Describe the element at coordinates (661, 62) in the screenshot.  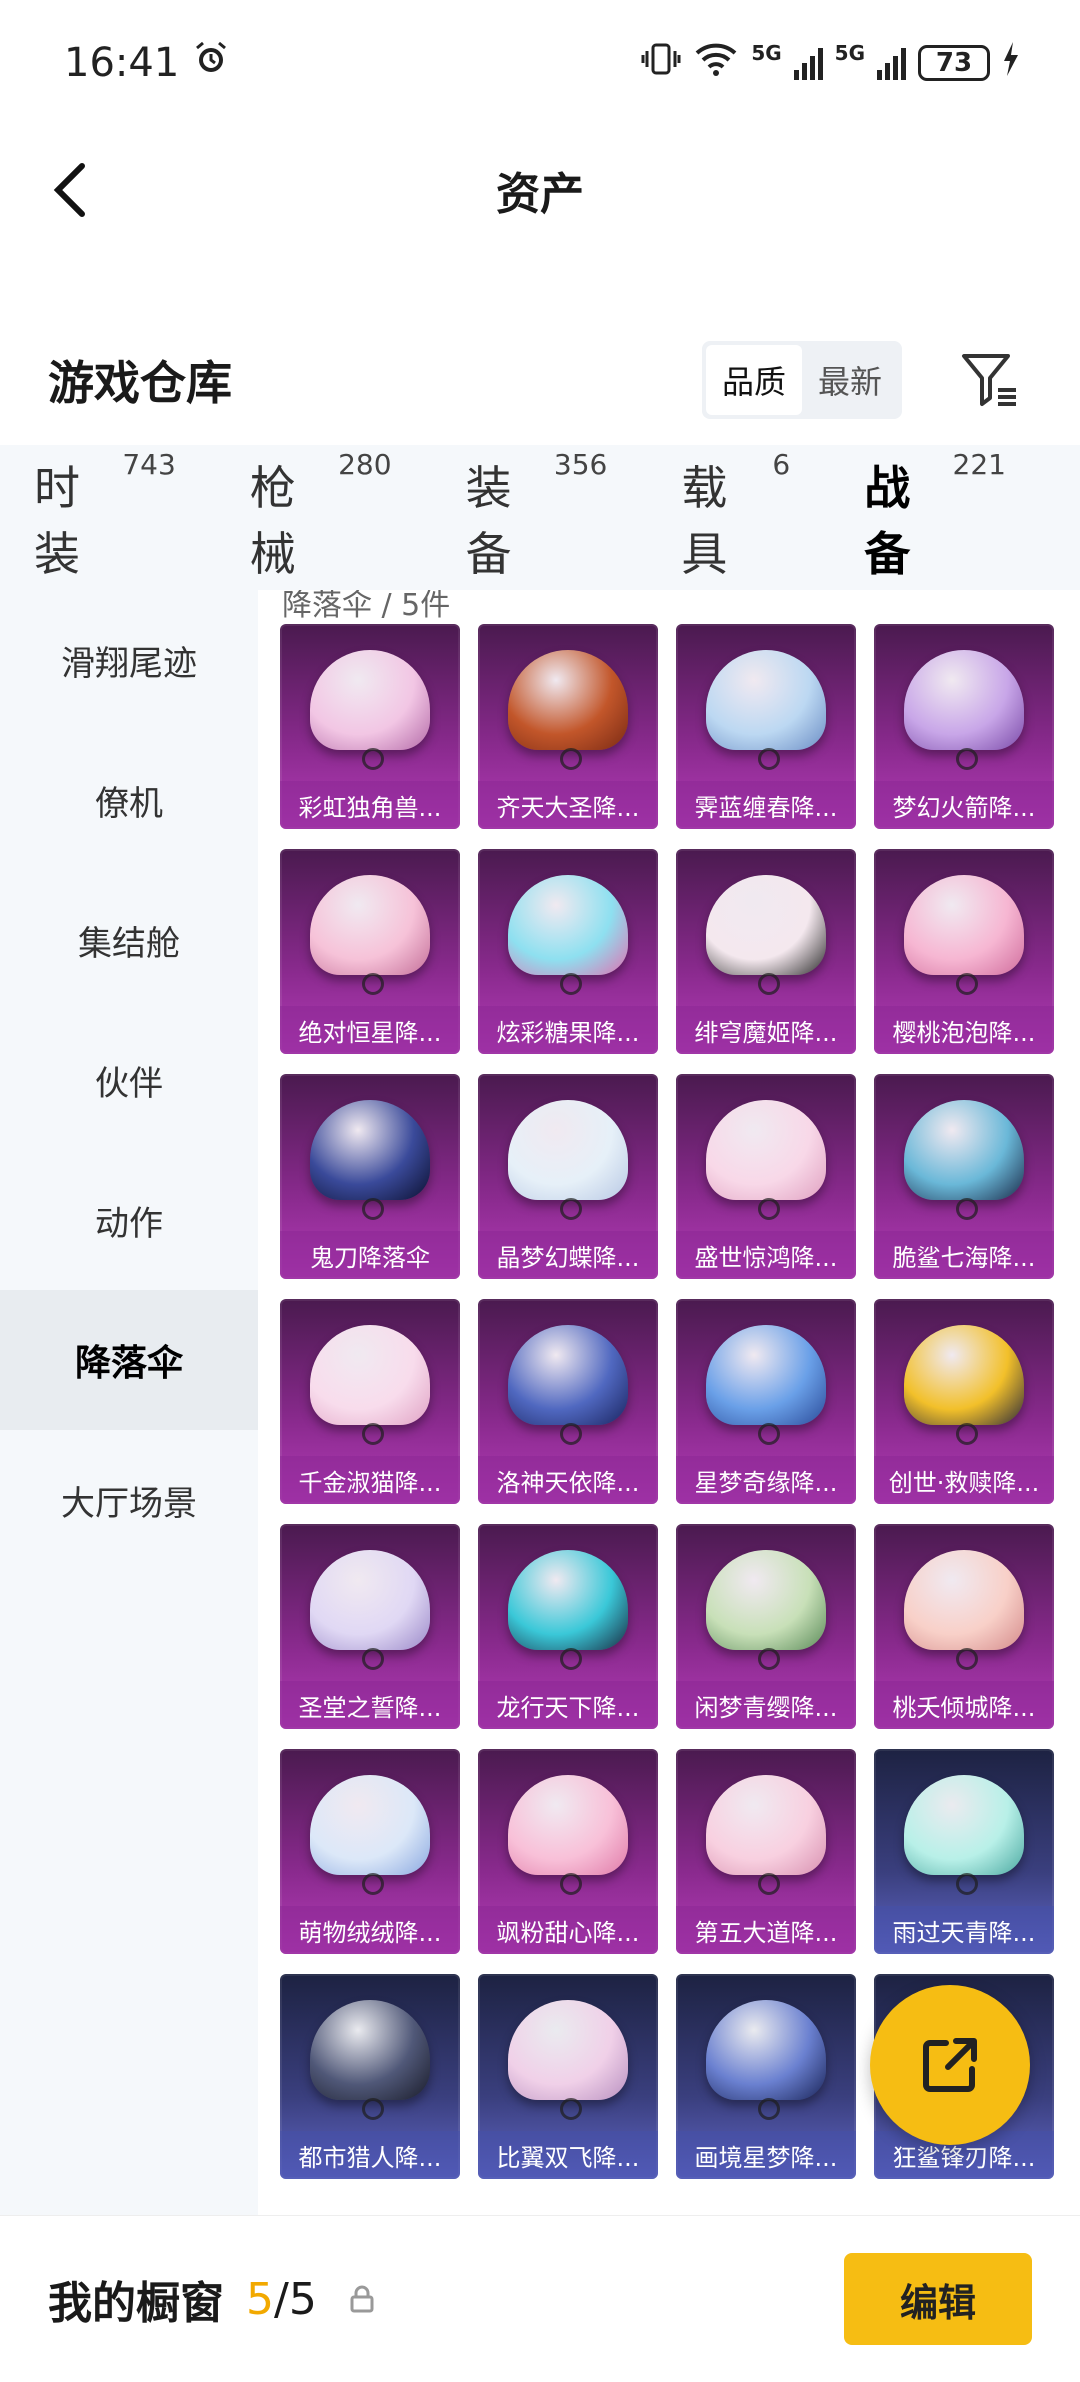
I see `vibrate-icon` at that location.